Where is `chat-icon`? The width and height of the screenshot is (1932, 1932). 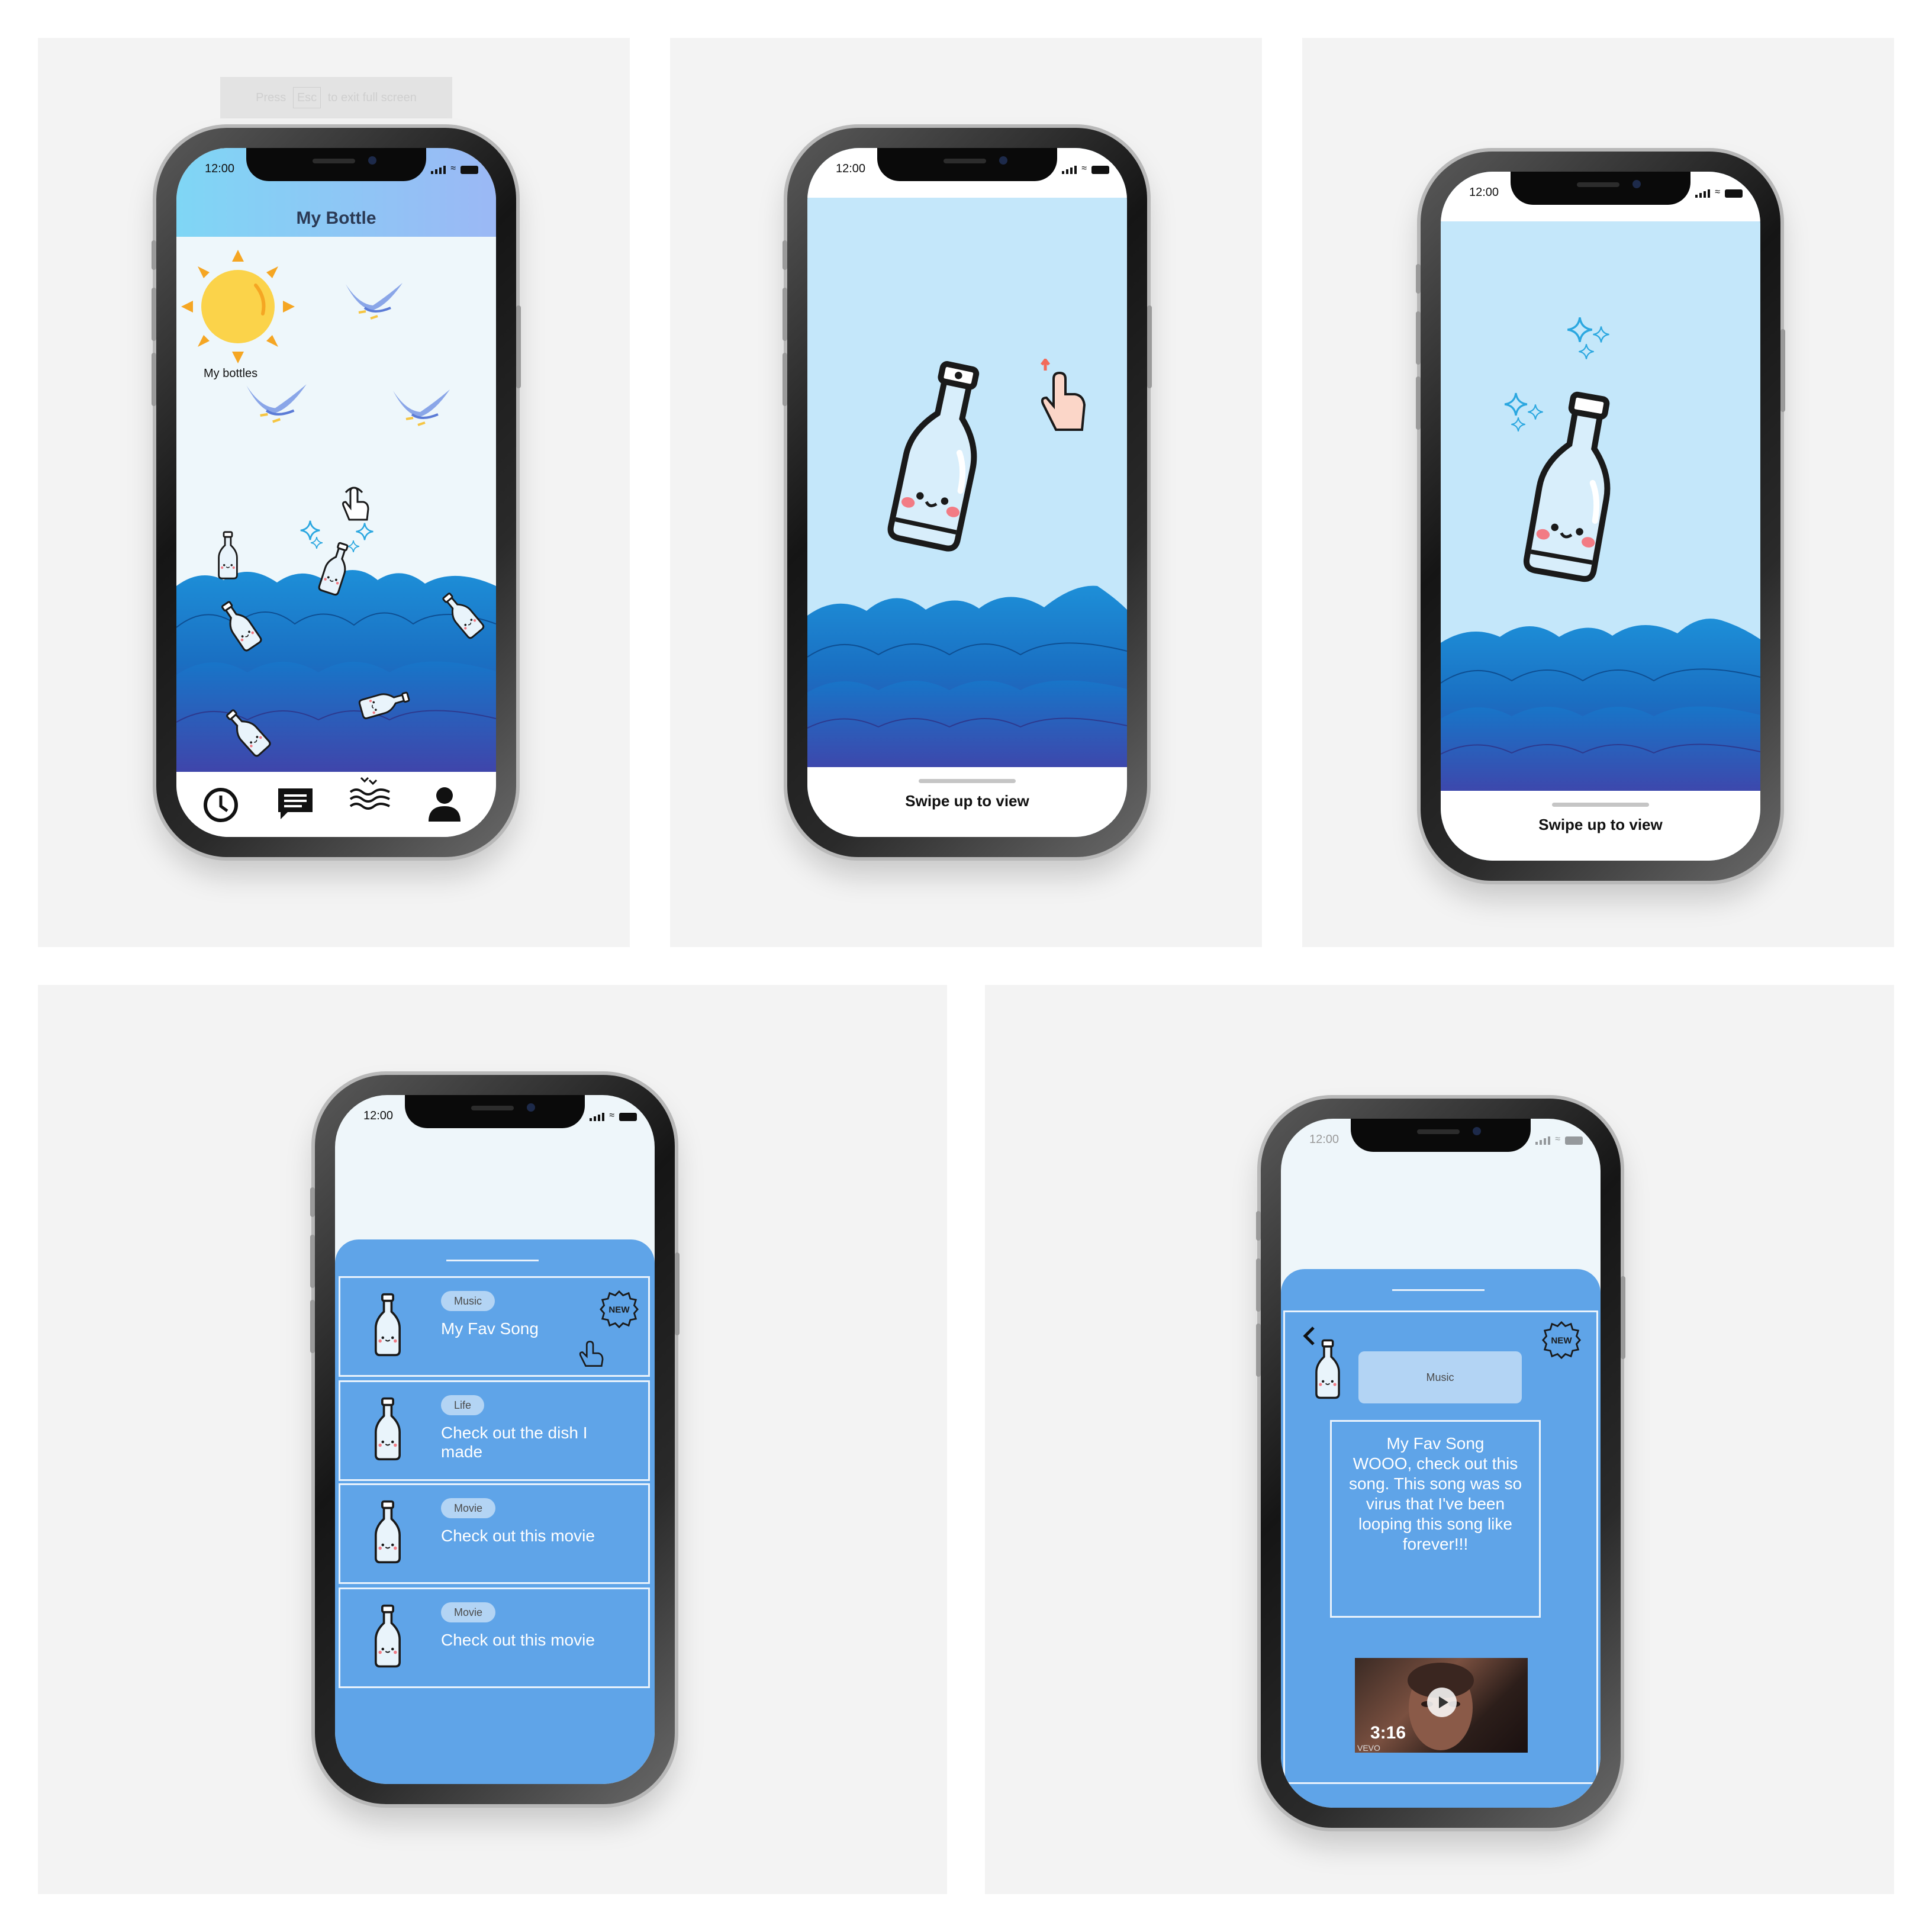
chat-icon is located at coordinates (295, 804).